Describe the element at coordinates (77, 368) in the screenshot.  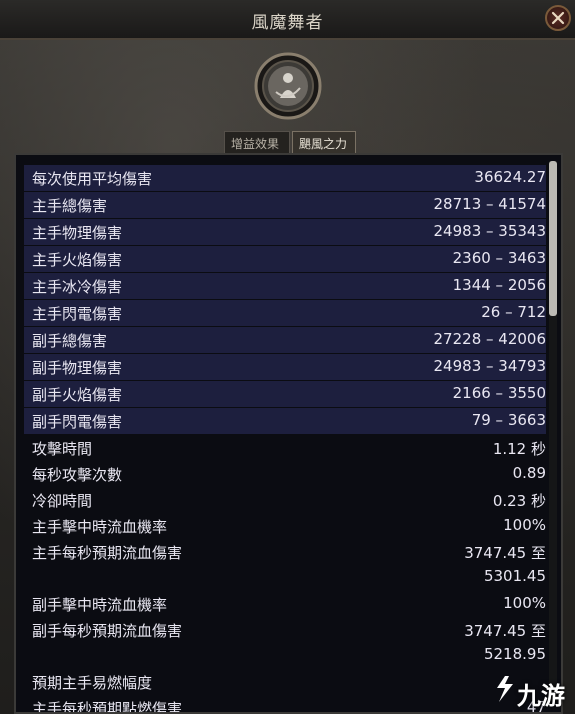
I see `stat-label: 副手物理傷害` at that location.